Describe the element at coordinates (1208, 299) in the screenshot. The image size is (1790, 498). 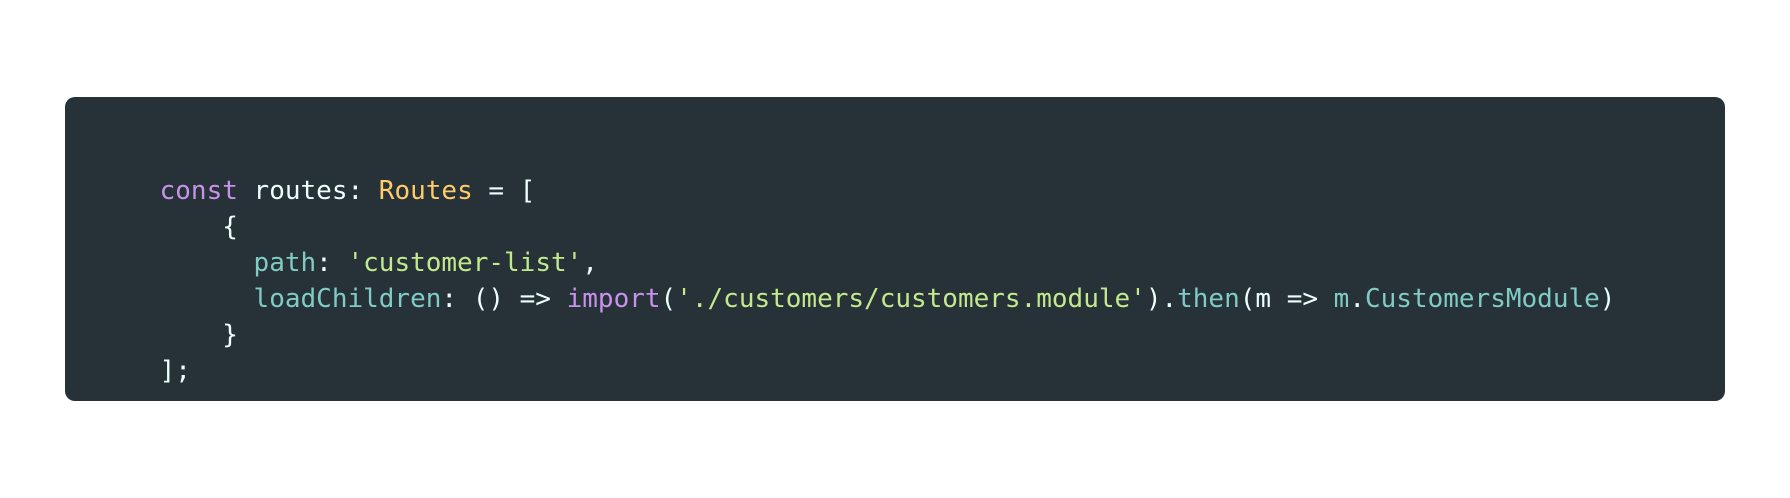
I see `code-token: then` at that location.